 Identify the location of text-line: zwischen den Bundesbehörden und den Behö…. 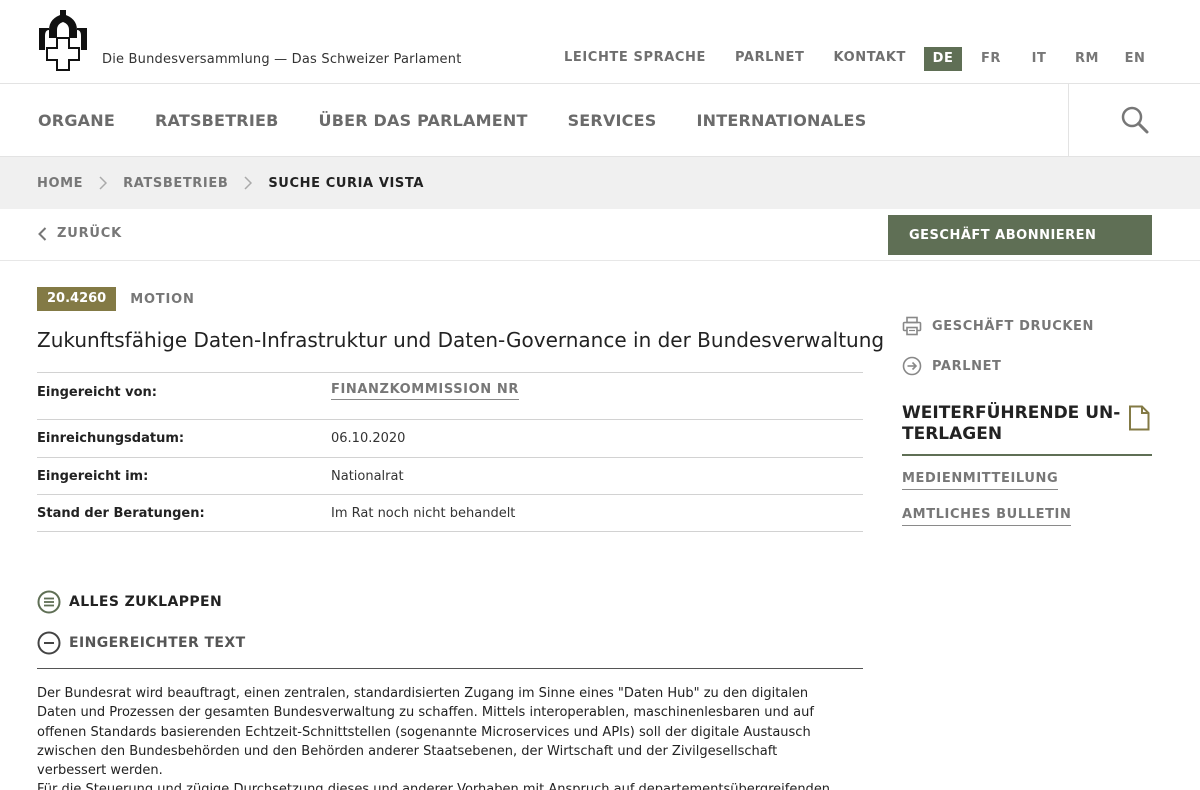
(407, 751).